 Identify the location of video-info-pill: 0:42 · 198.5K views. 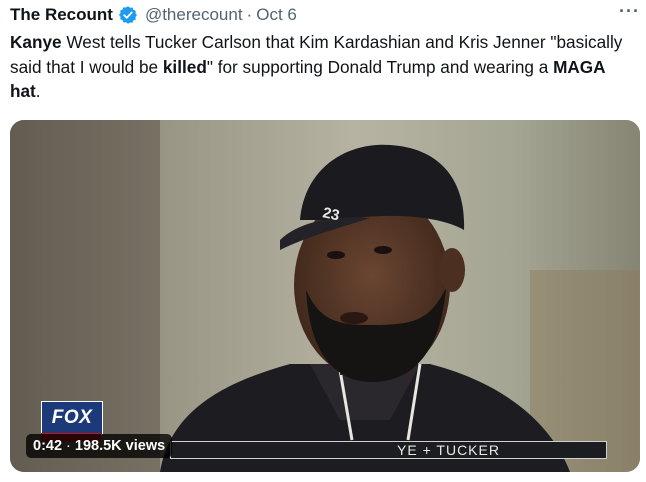
(99, 446).